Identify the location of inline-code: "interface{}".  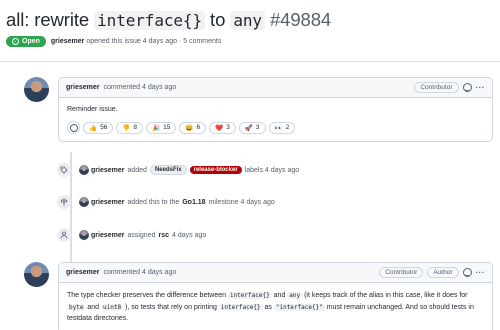
(299, 307).